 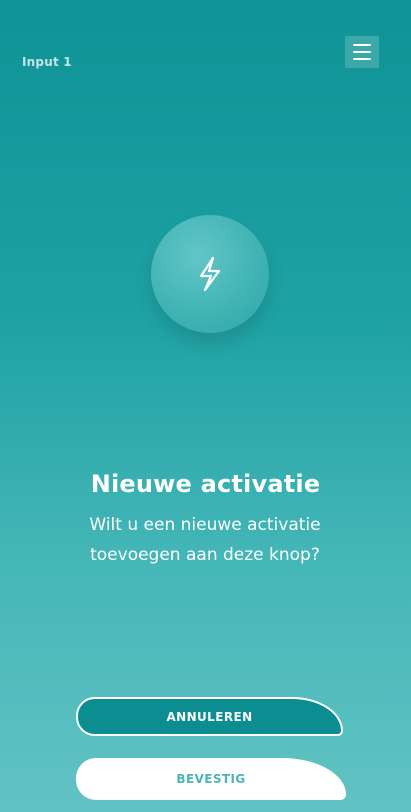 I want to click on lightning-bolt-icon, so click(x=210, y=274).